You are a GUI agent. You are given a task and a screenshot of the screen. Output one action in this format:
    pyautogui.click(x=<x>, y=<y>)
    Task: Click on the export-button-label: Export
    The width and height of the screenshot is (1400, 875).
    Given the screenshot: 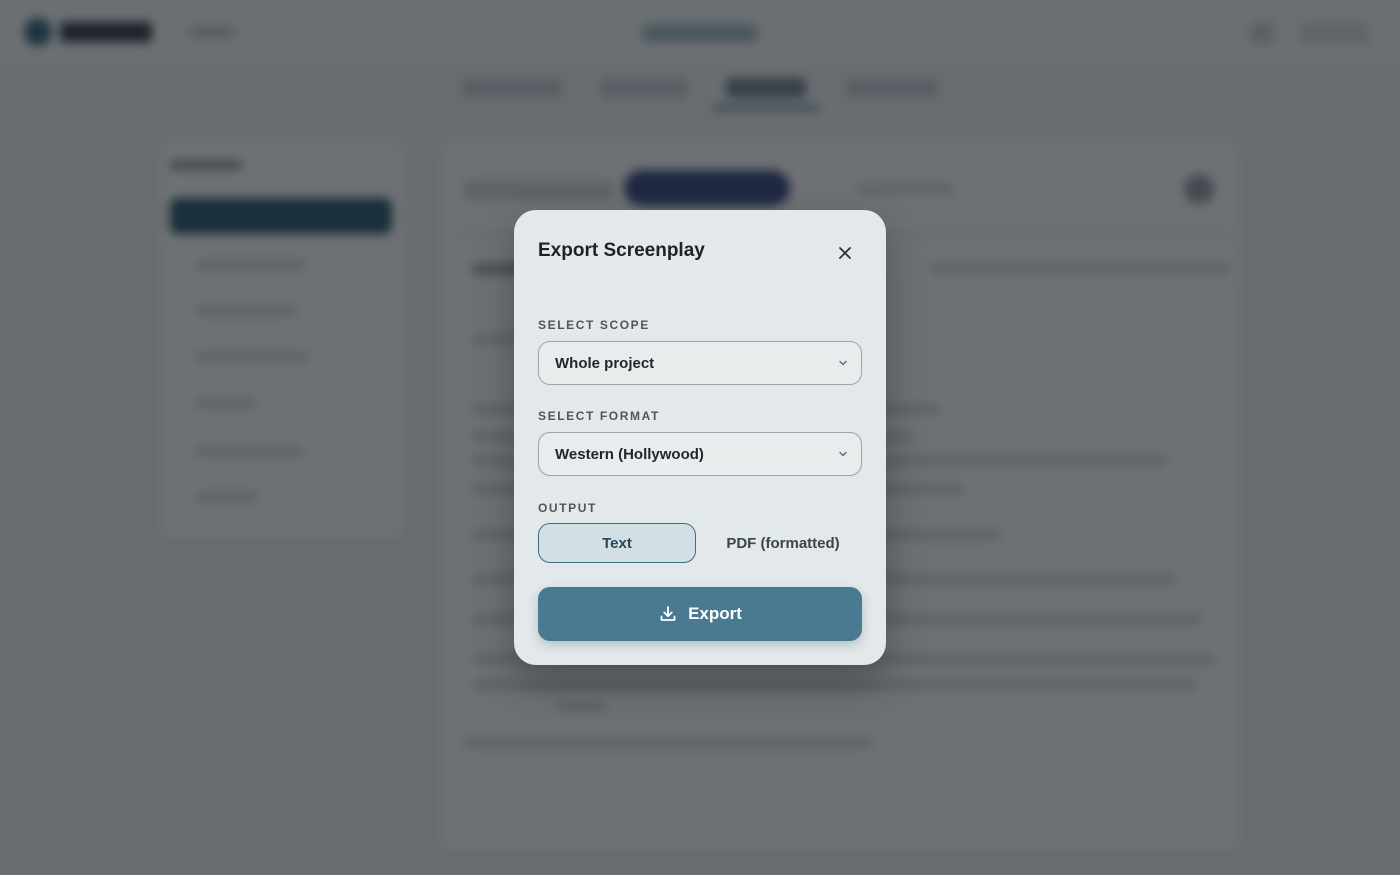 What is the action you would take?
    pyautogui.click(x=715, y=613)
    